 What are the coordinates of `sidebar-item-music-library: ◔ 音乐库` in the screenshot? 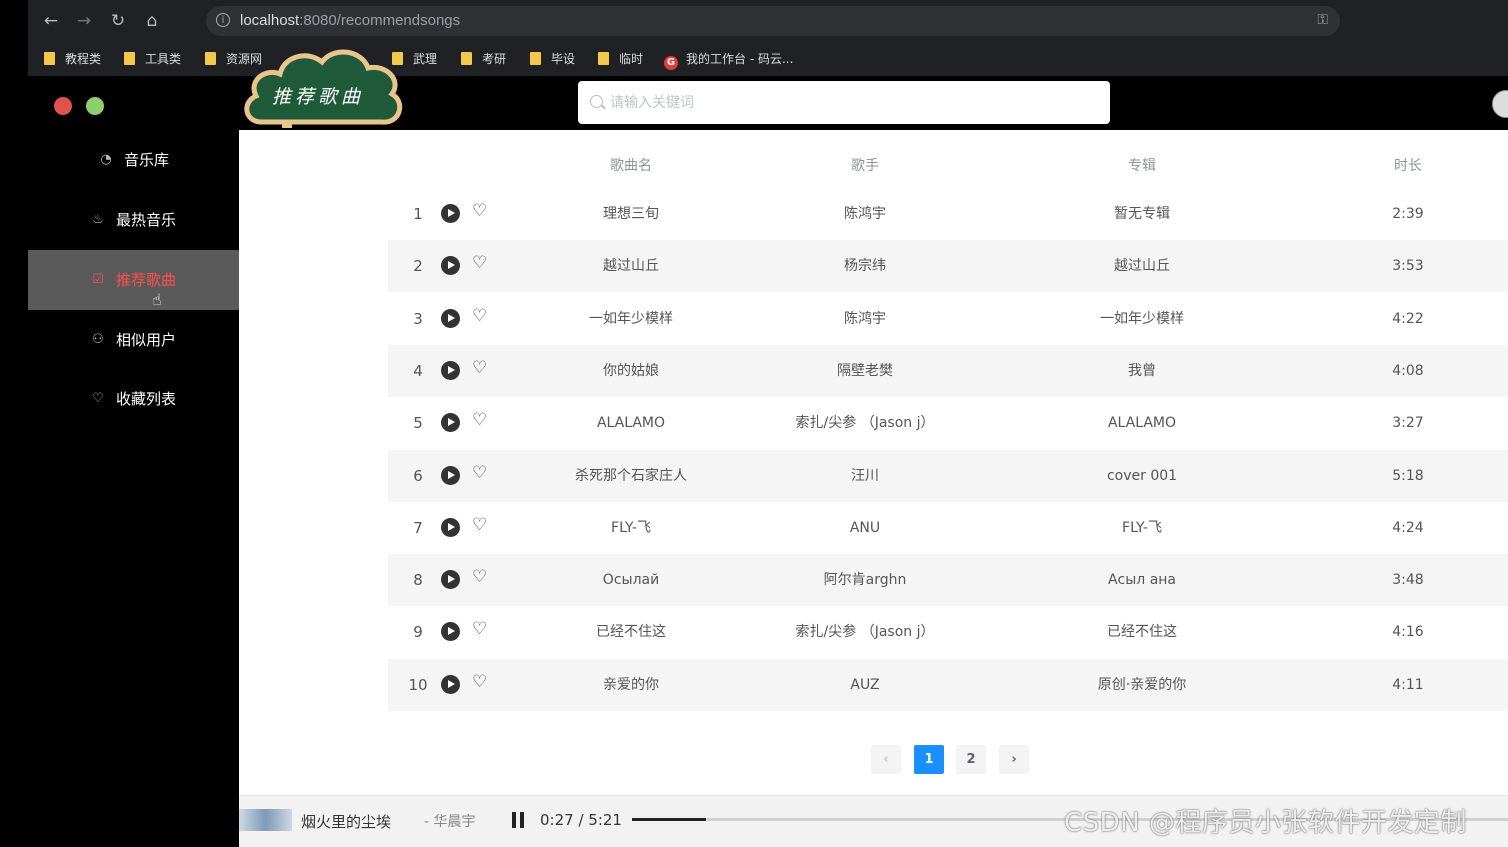 It's located at (133, 160).